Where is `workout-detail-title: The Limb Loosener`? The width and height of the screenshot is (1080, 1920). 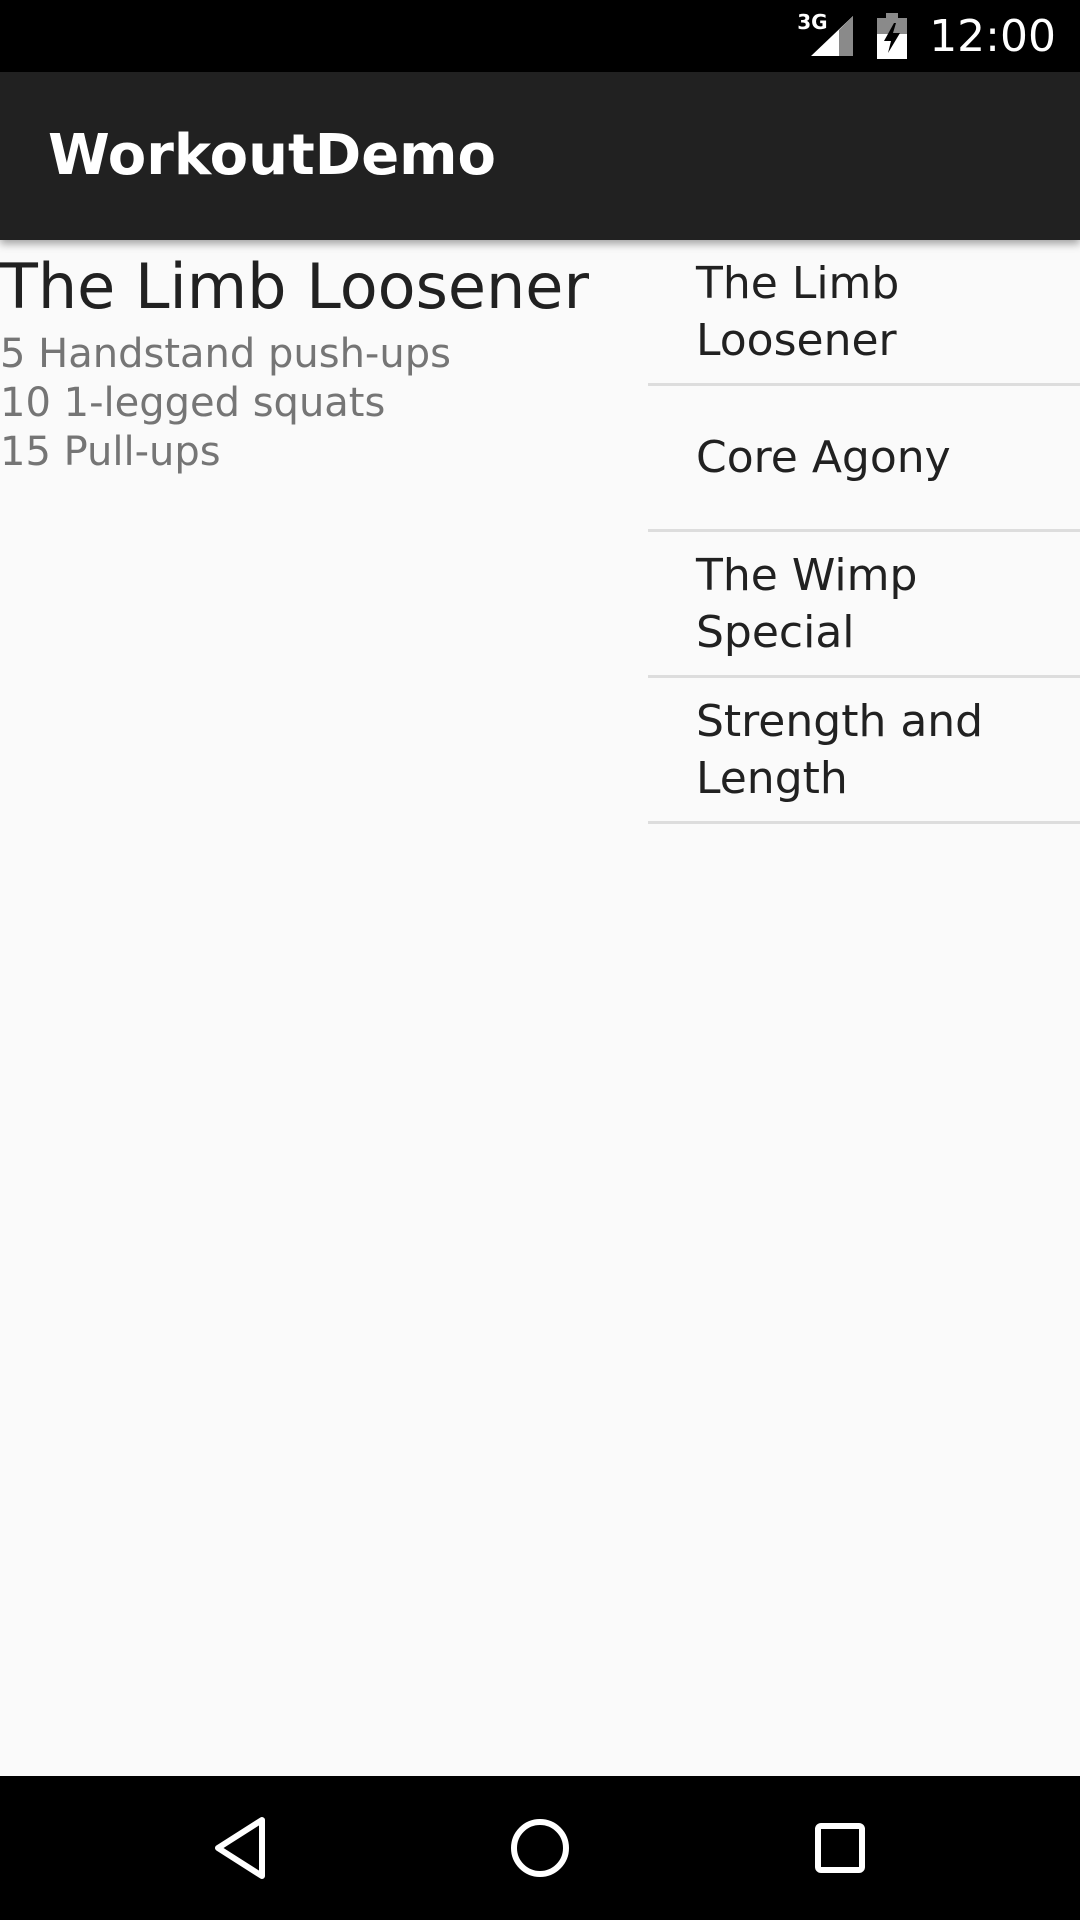 workout-detail-title: The Limb Loosener is located at coordinates (294, 286).